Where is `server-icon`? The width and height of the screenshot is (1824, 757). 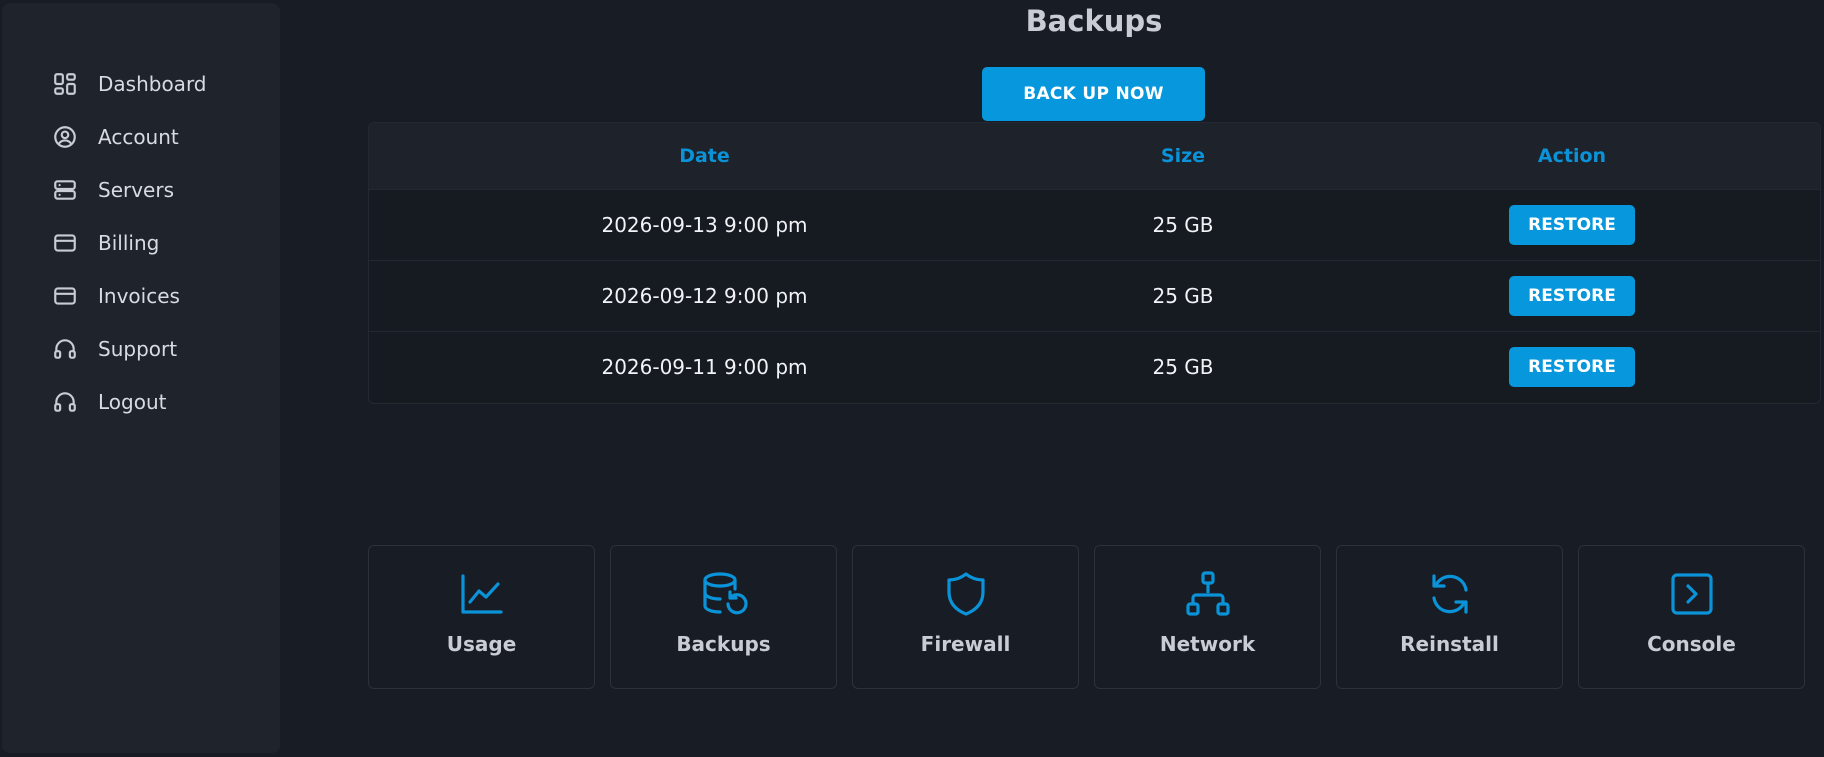 server-icon is located at coordinates (65, 190).